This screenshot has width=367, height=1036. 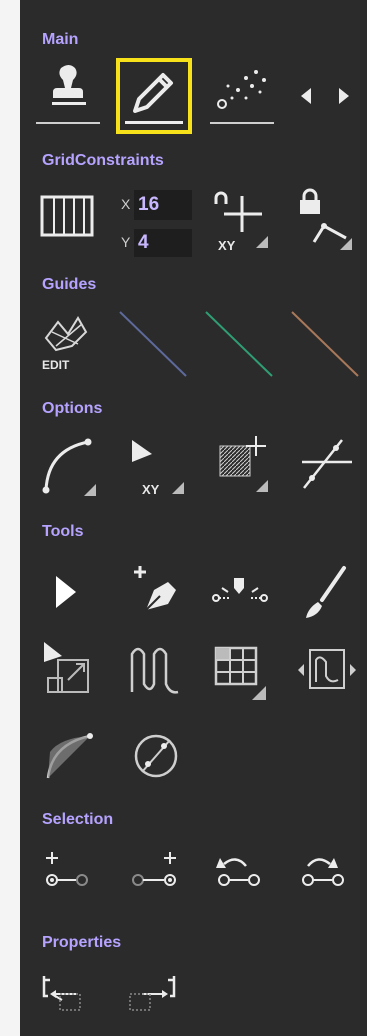 What do you see at coordinates (163, 205) in the screenshot?
I see `grid-x-field: 16` at bounding box center [163, 205].